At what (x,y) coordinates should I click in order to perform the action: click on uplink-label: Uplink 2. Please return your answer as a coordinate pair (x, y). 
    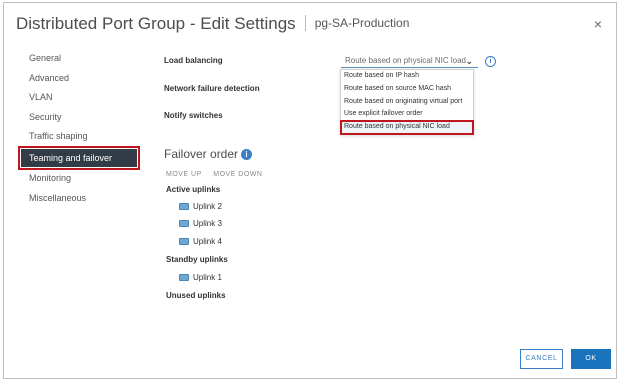
    Looking at the image, I should click on (207, 206).